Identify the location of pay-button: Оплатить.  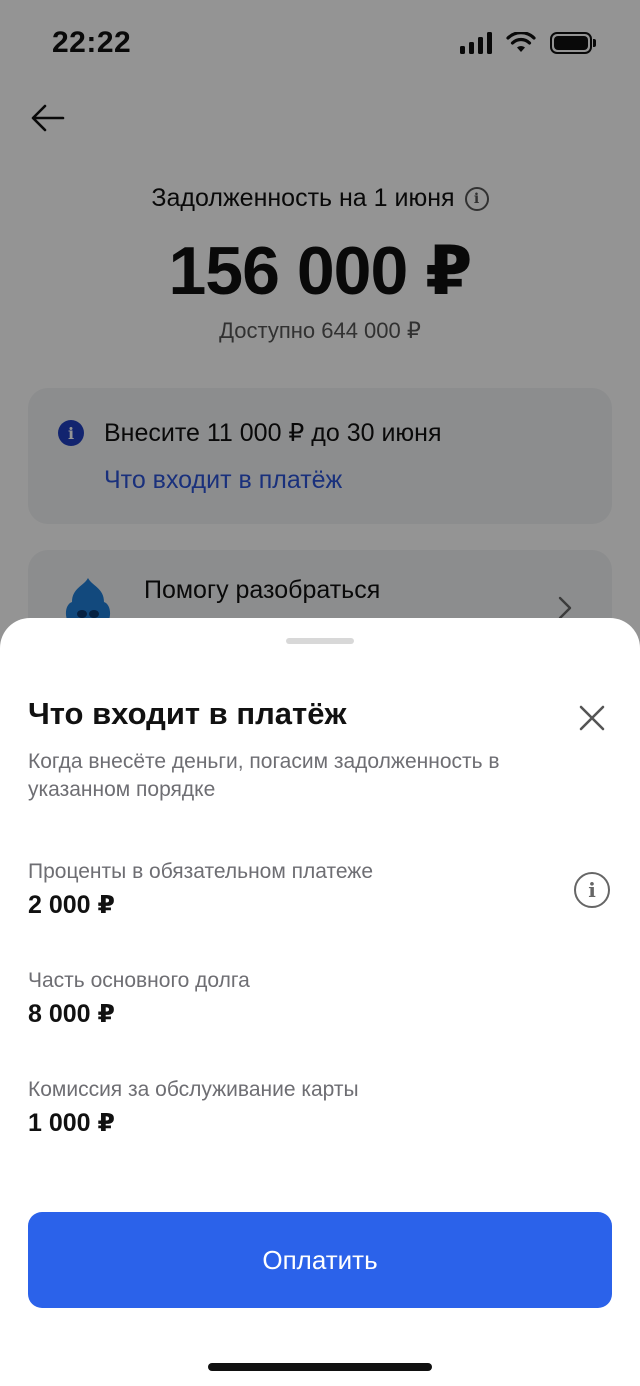
(320, 1260).